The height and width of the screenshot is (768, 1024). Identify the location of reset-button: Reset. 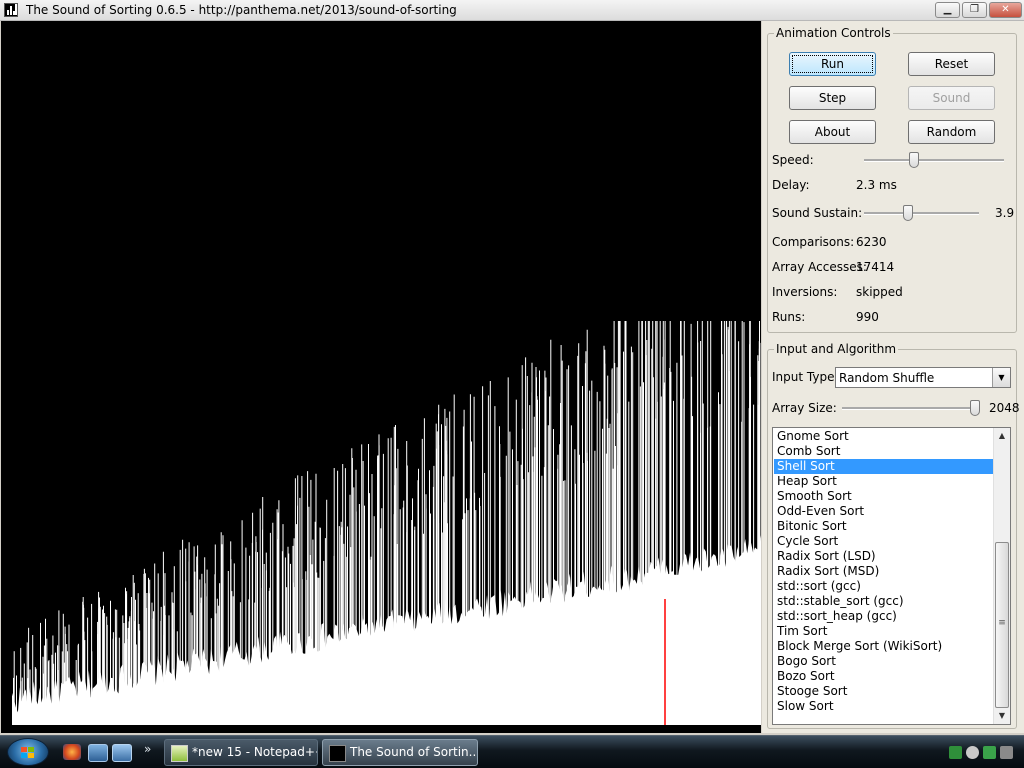
(951, 64).